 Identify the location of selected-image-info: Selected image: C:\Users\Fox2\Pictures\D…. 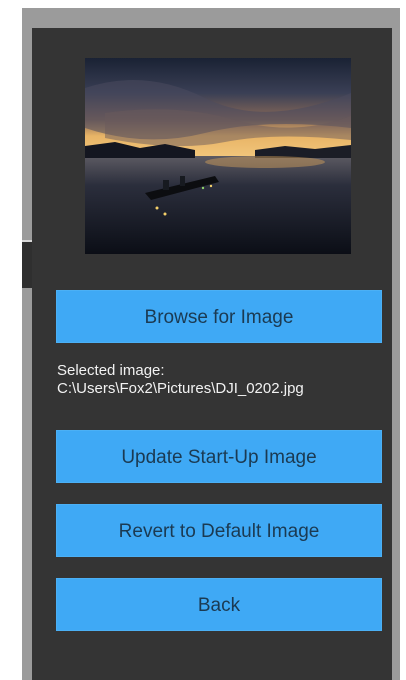
(222, 380).